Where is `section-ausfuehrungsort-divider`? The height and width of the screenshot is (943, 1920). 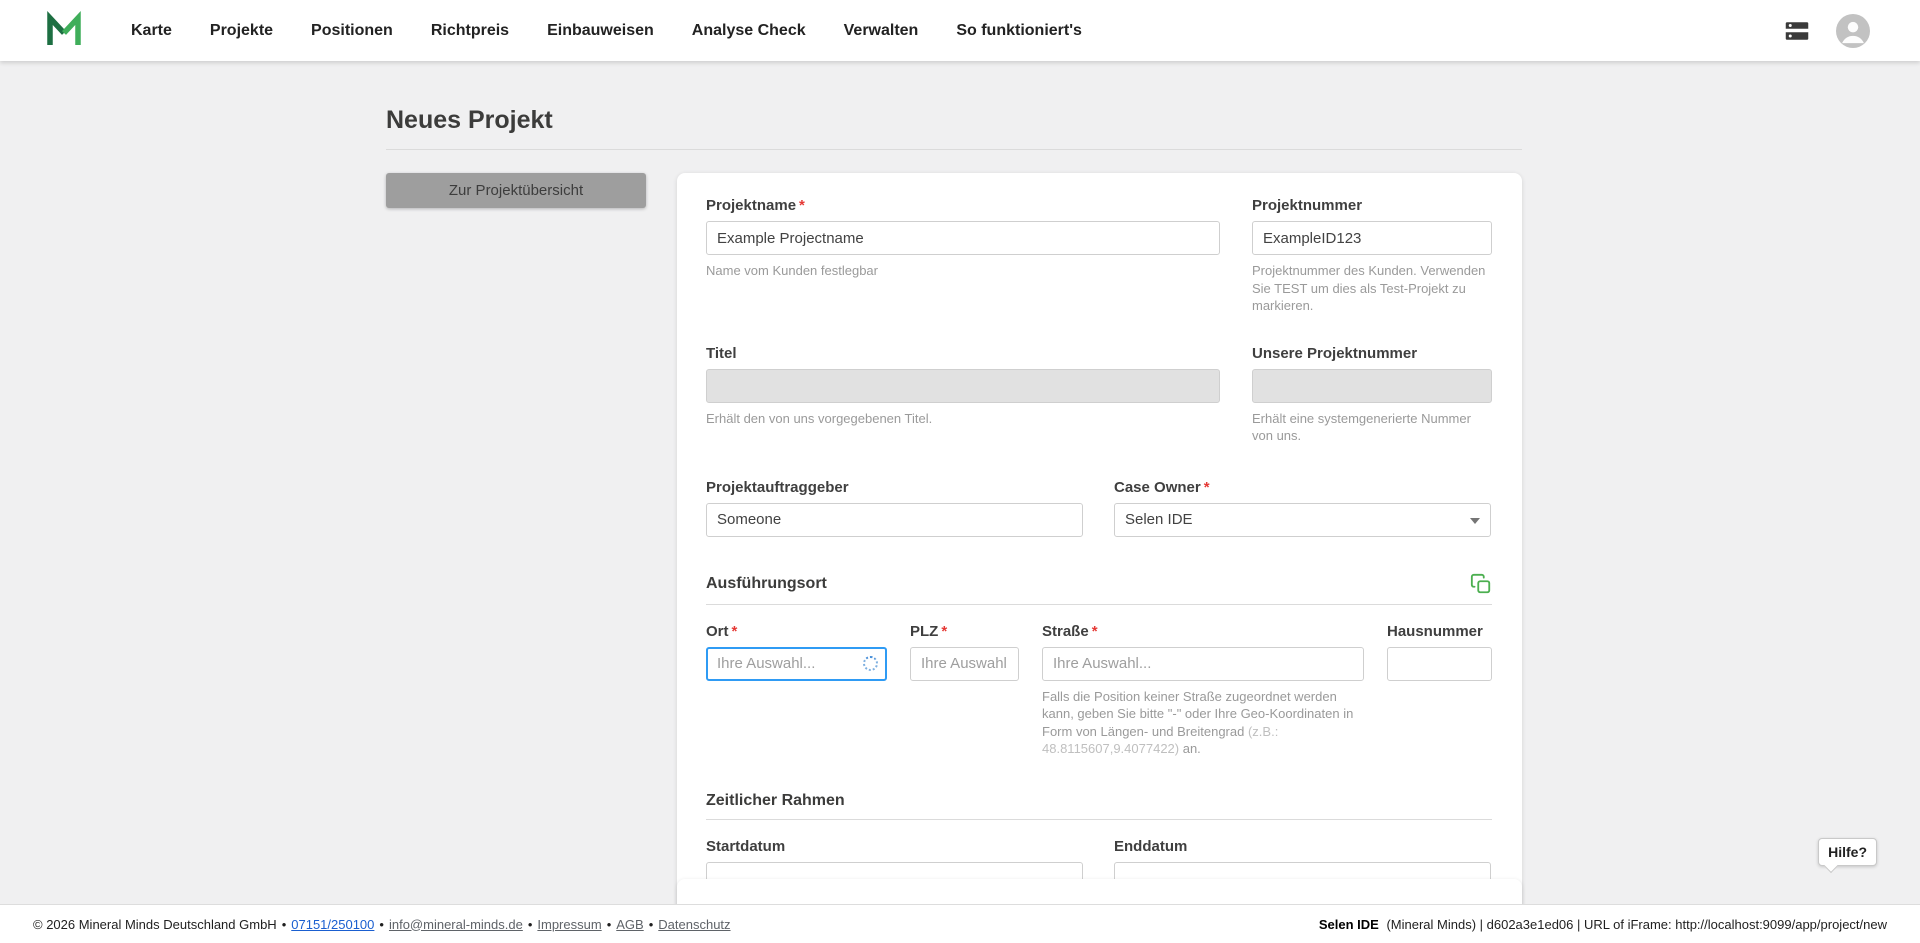 section-ausfuehrungsort-divider is located at coordinates (1099, 604).